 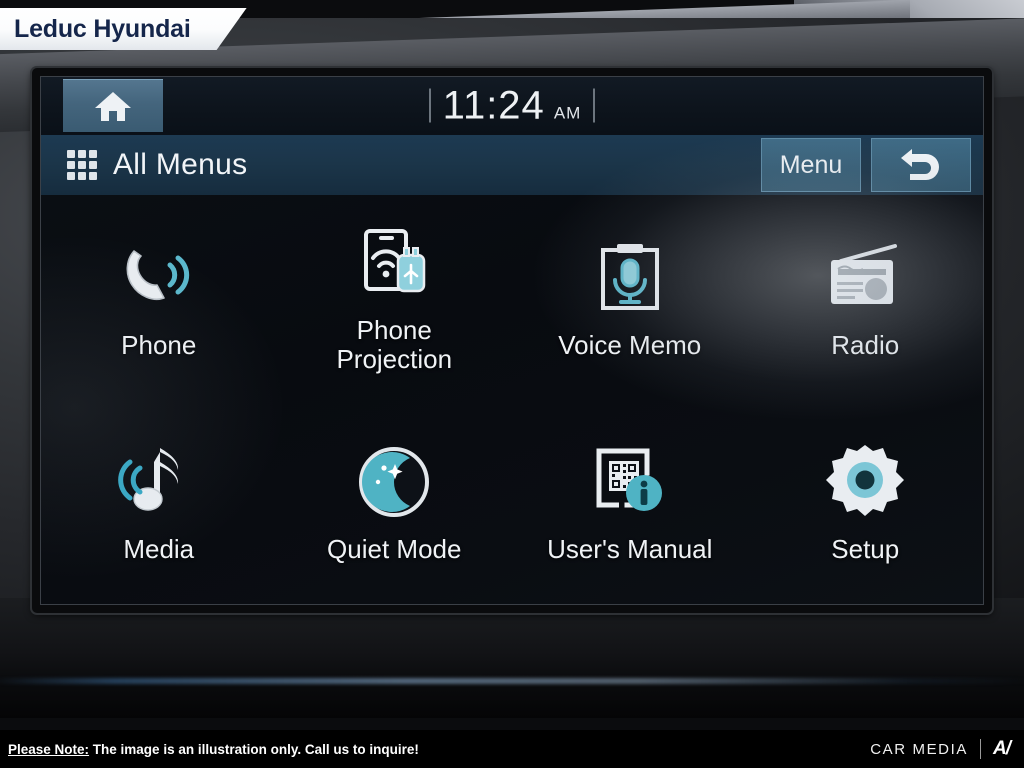 What do you see at coordinates (629, 276) in the screenshot?
I see `voice-memo-icon` at bounding box center [629, 276].